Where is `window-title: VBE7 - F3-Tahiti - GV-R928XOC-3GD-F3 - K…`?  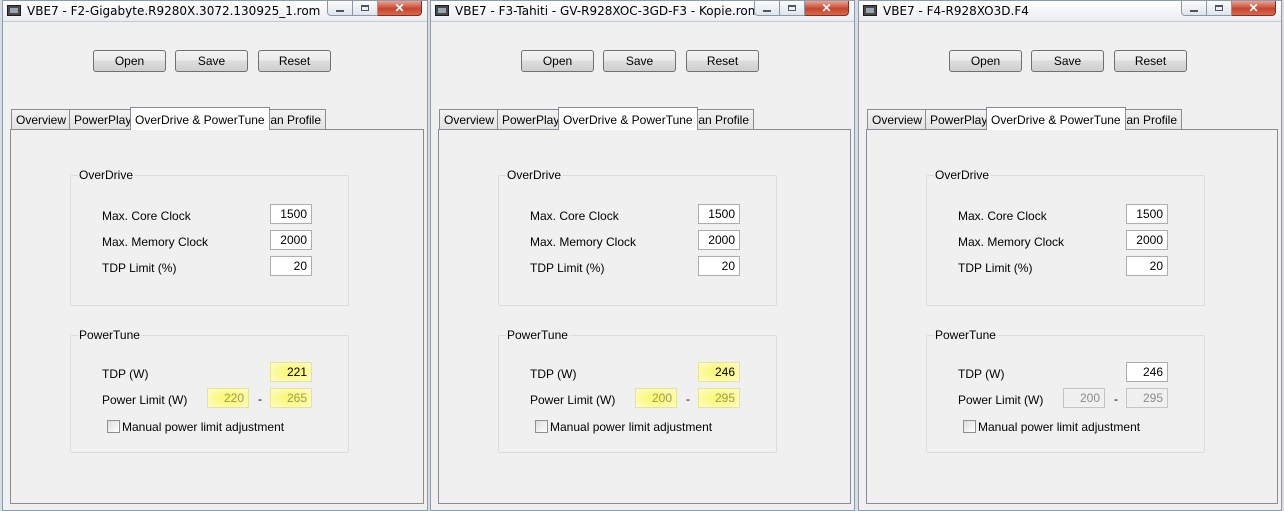 window-title: VBE7 - F3-Tahiti - GV-R928XOC-3GD-F3 - K… is located at coordinates (607, 11).